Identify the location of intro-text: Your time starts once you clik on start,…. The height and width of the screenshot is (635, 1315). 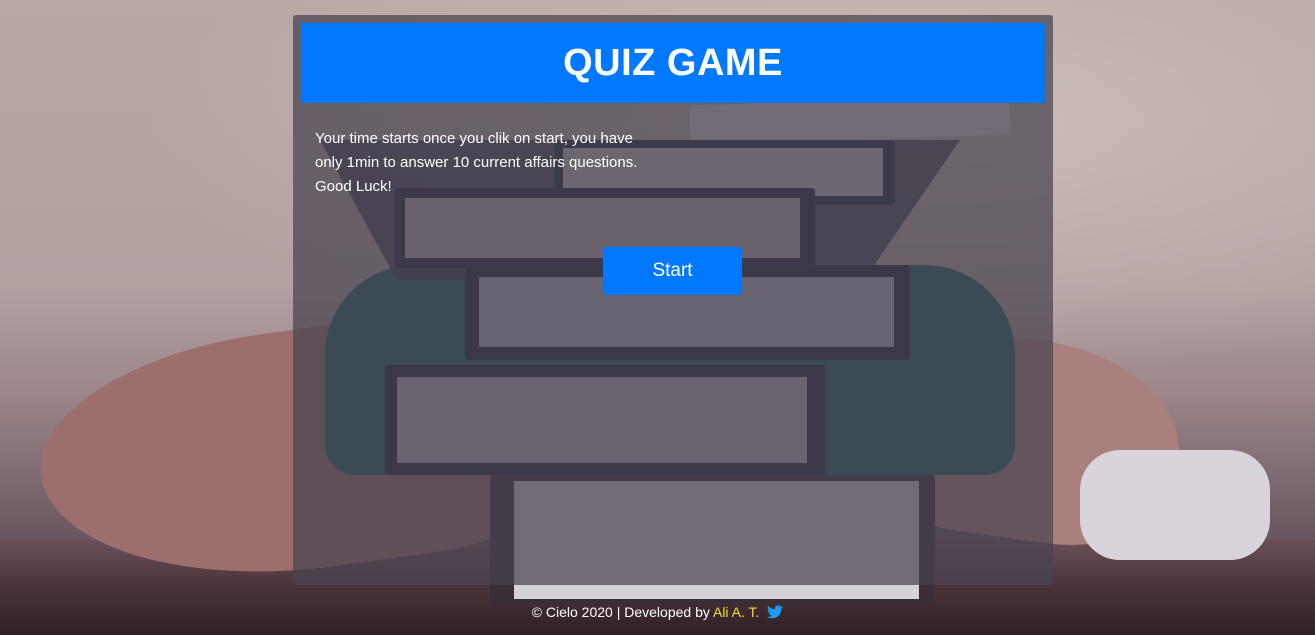
(476, 162).